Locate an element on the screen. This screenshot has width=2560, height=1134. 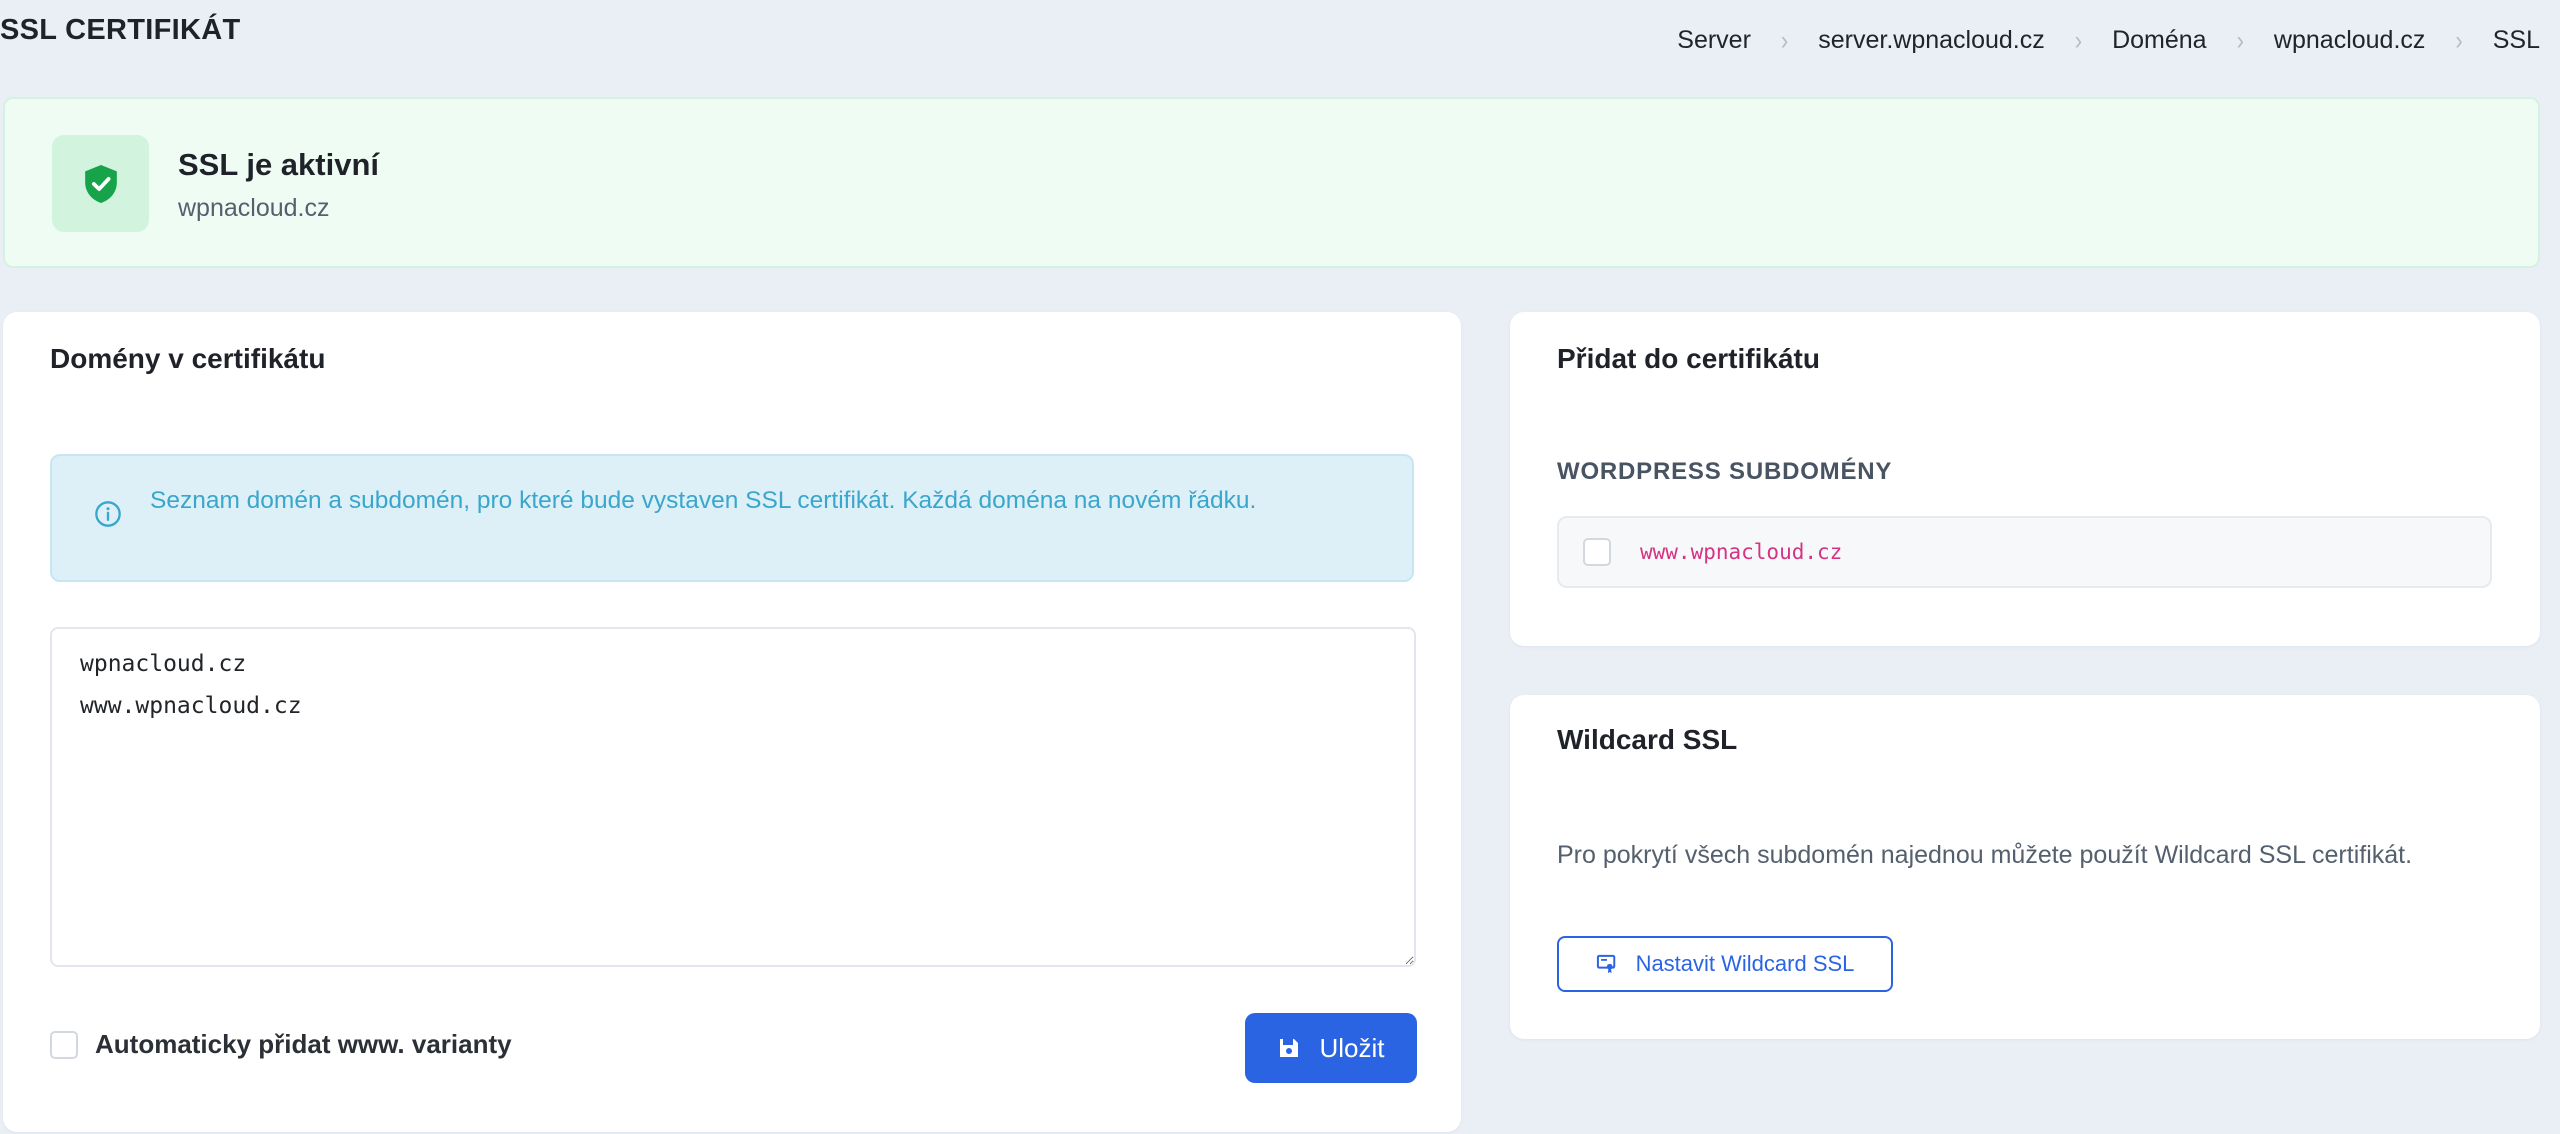
subdomain-option: www.wpnacloud.cz is located at coordinates (2024, 552).